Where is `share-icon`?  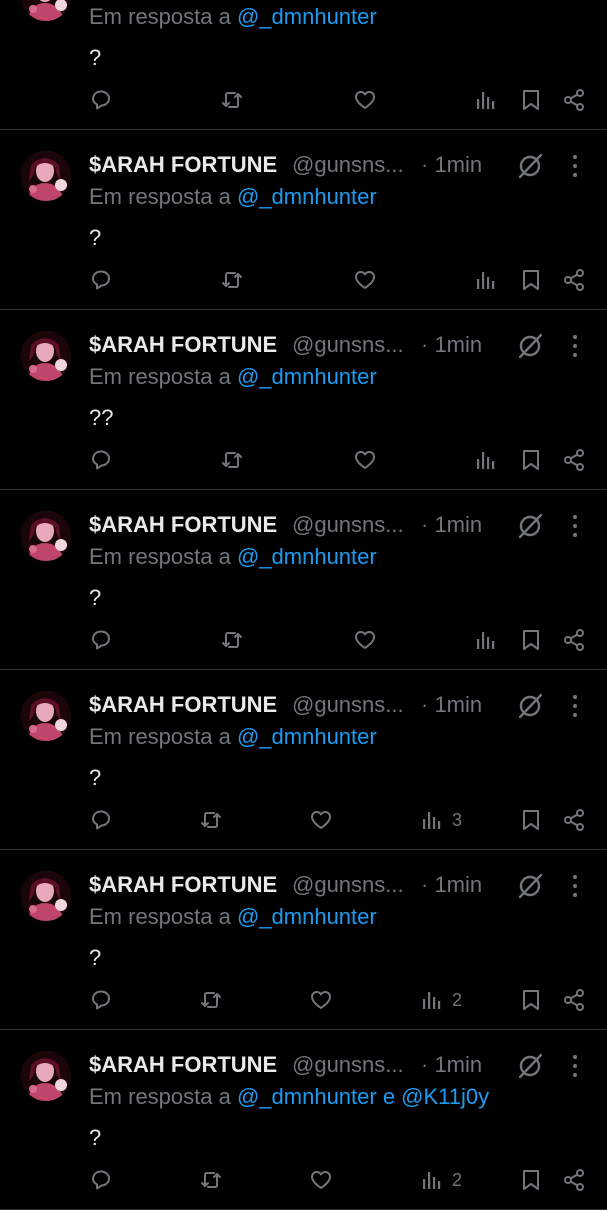
share-icon is located at coordinates (574, 1180).